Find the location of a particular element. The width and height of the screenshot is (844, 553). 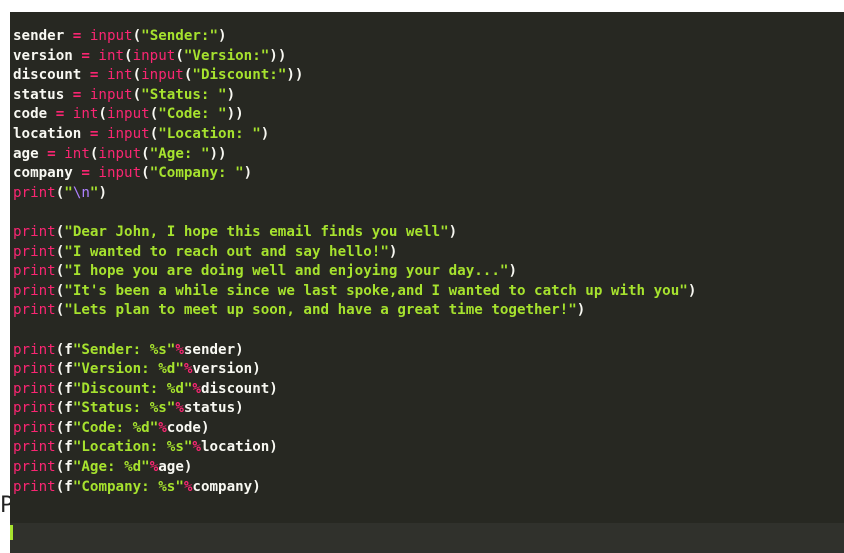

prompt-string: Code: is located at coordinates (192, 114).